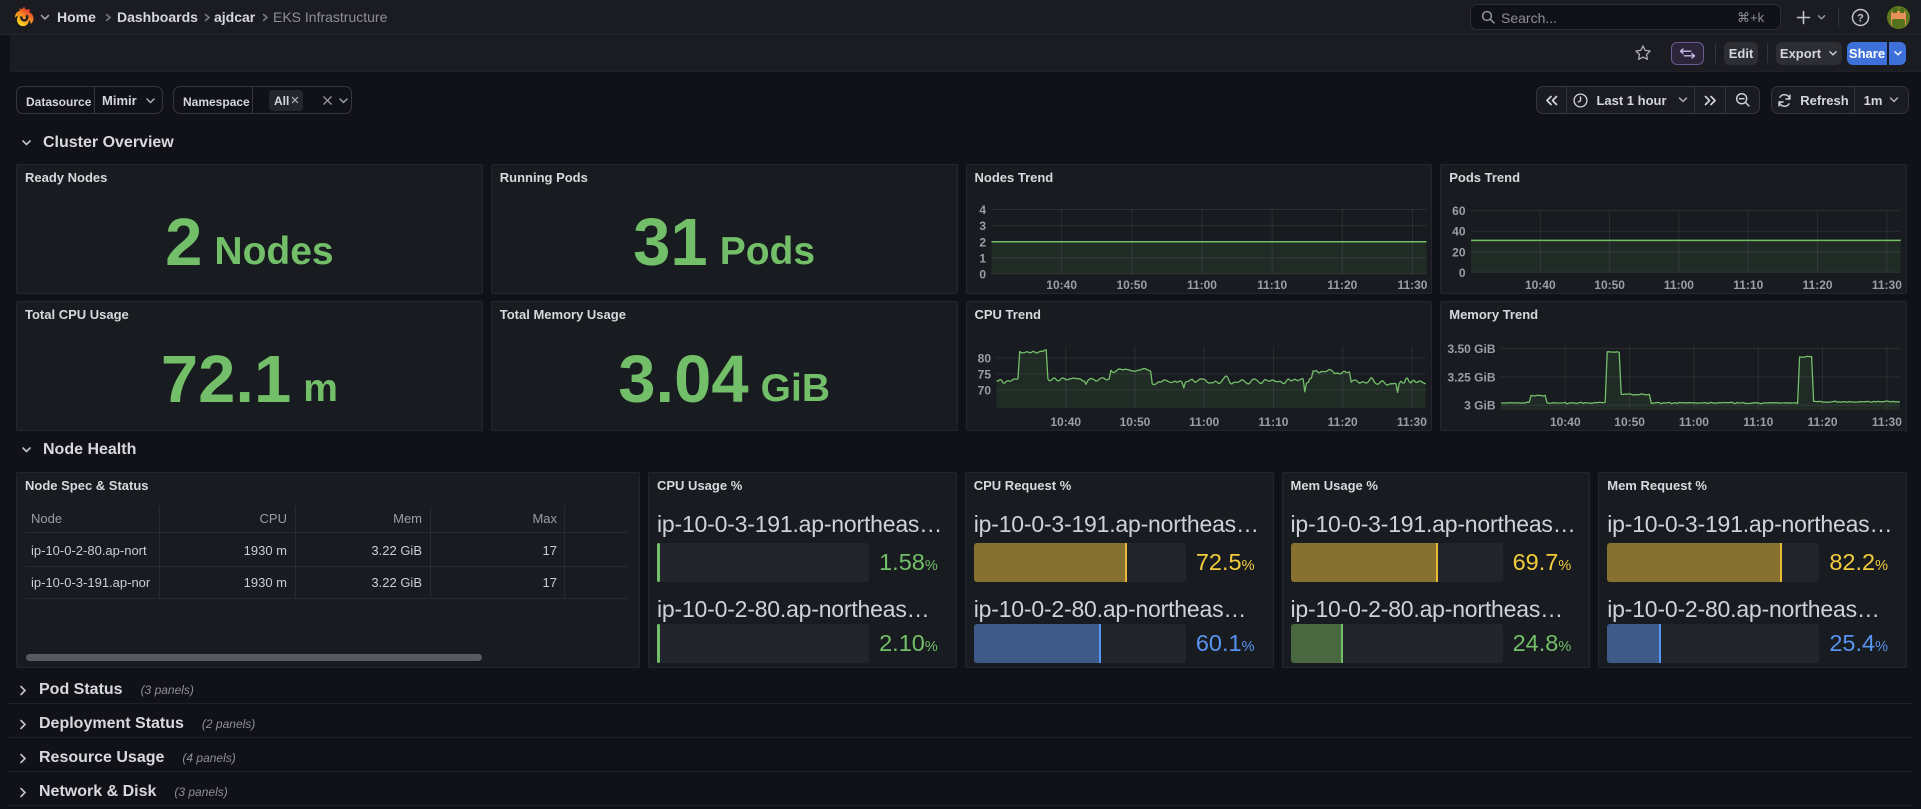  What do you see at coordinates (1459, 232) in the screenshot?
I see `svg-text: 40` at bounding box center [1459, 232].